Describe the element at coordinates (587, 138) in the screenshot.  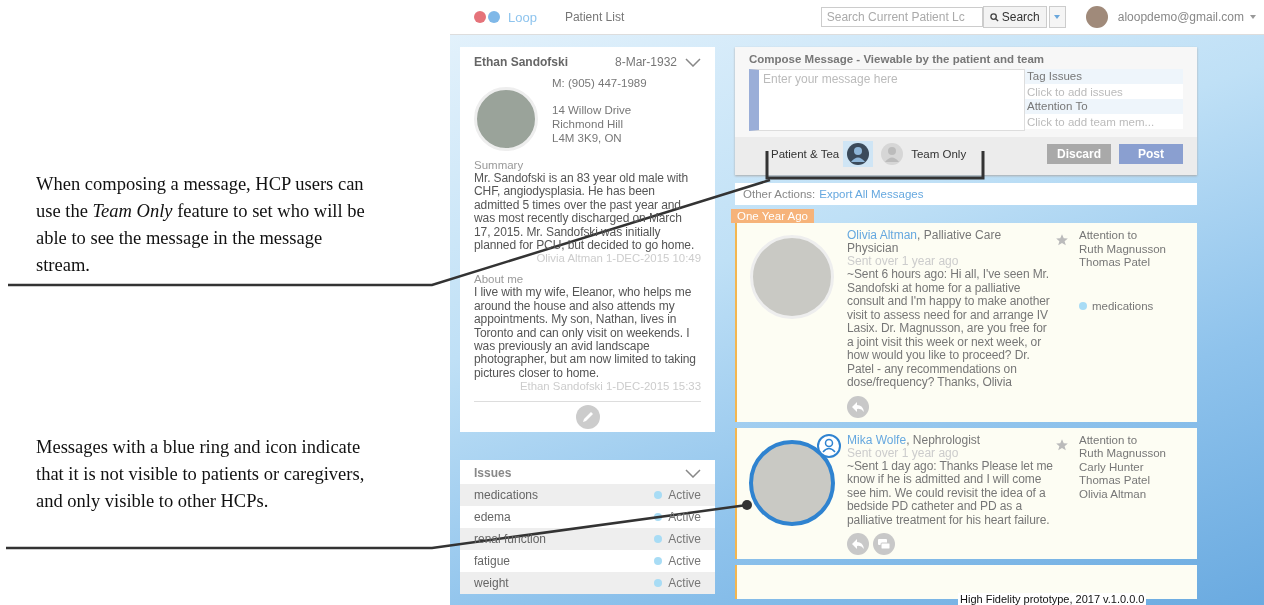
I see `address-line: L4M 3K9, ON` at that location.